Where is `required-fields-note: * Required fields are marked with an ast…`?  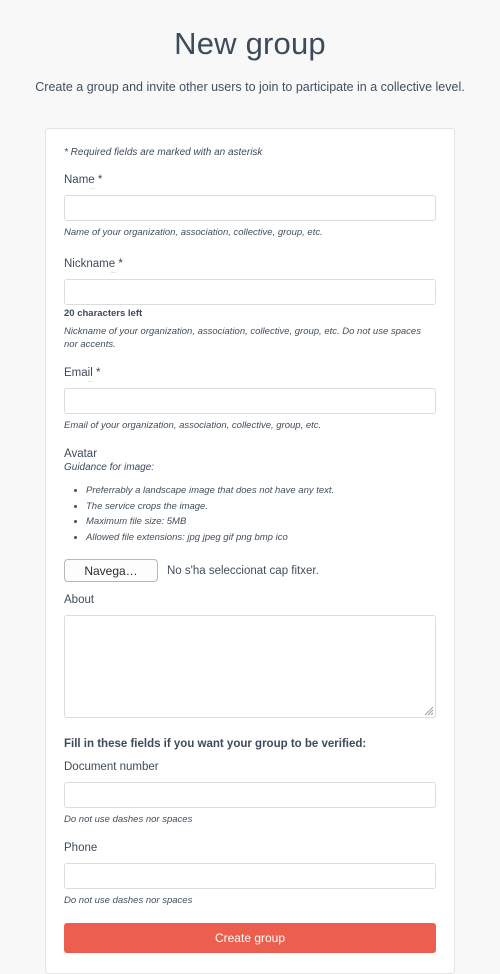 required-fields-note: * Required fields are marked with an ast… is located at coordinates (163, 152).